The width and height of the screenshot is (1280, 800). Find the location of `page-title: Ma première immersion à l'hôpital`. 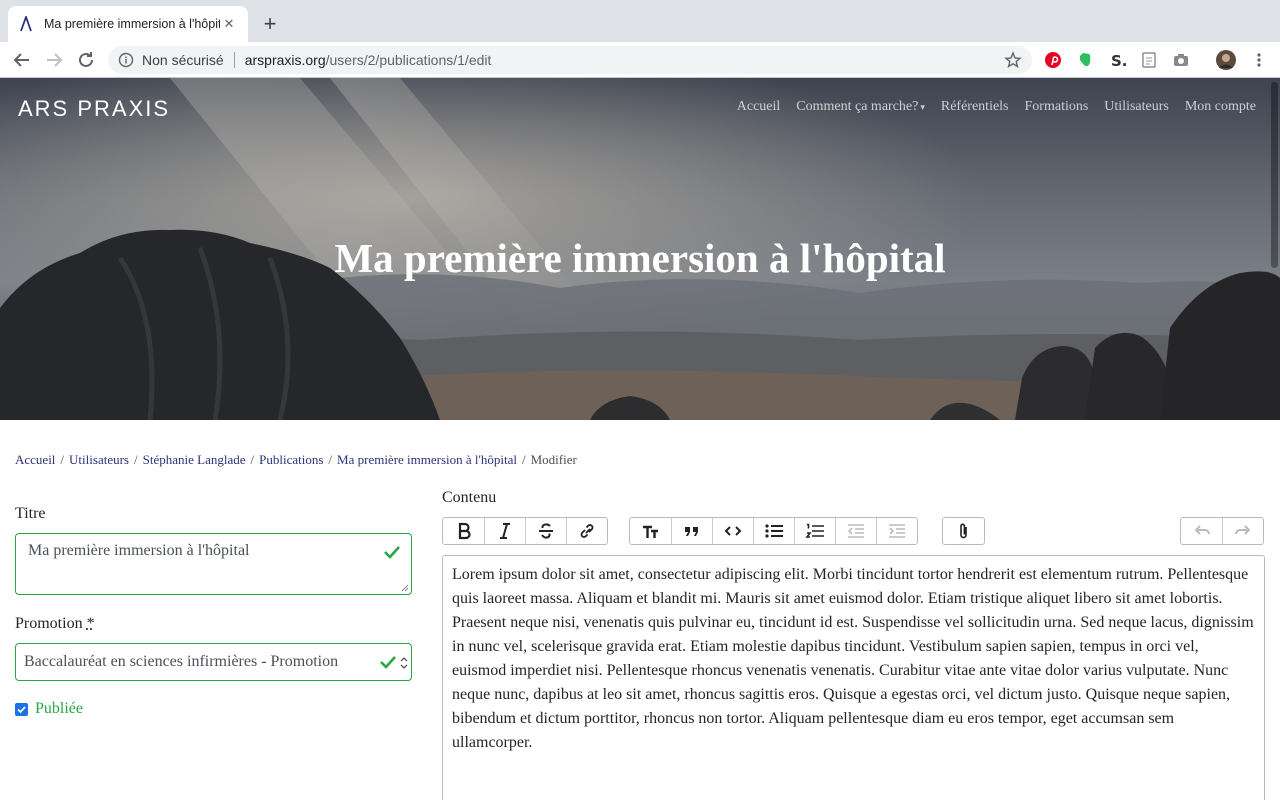

page-title: Ma première immersion à l'hôpital is located at coordinates (640, 258).